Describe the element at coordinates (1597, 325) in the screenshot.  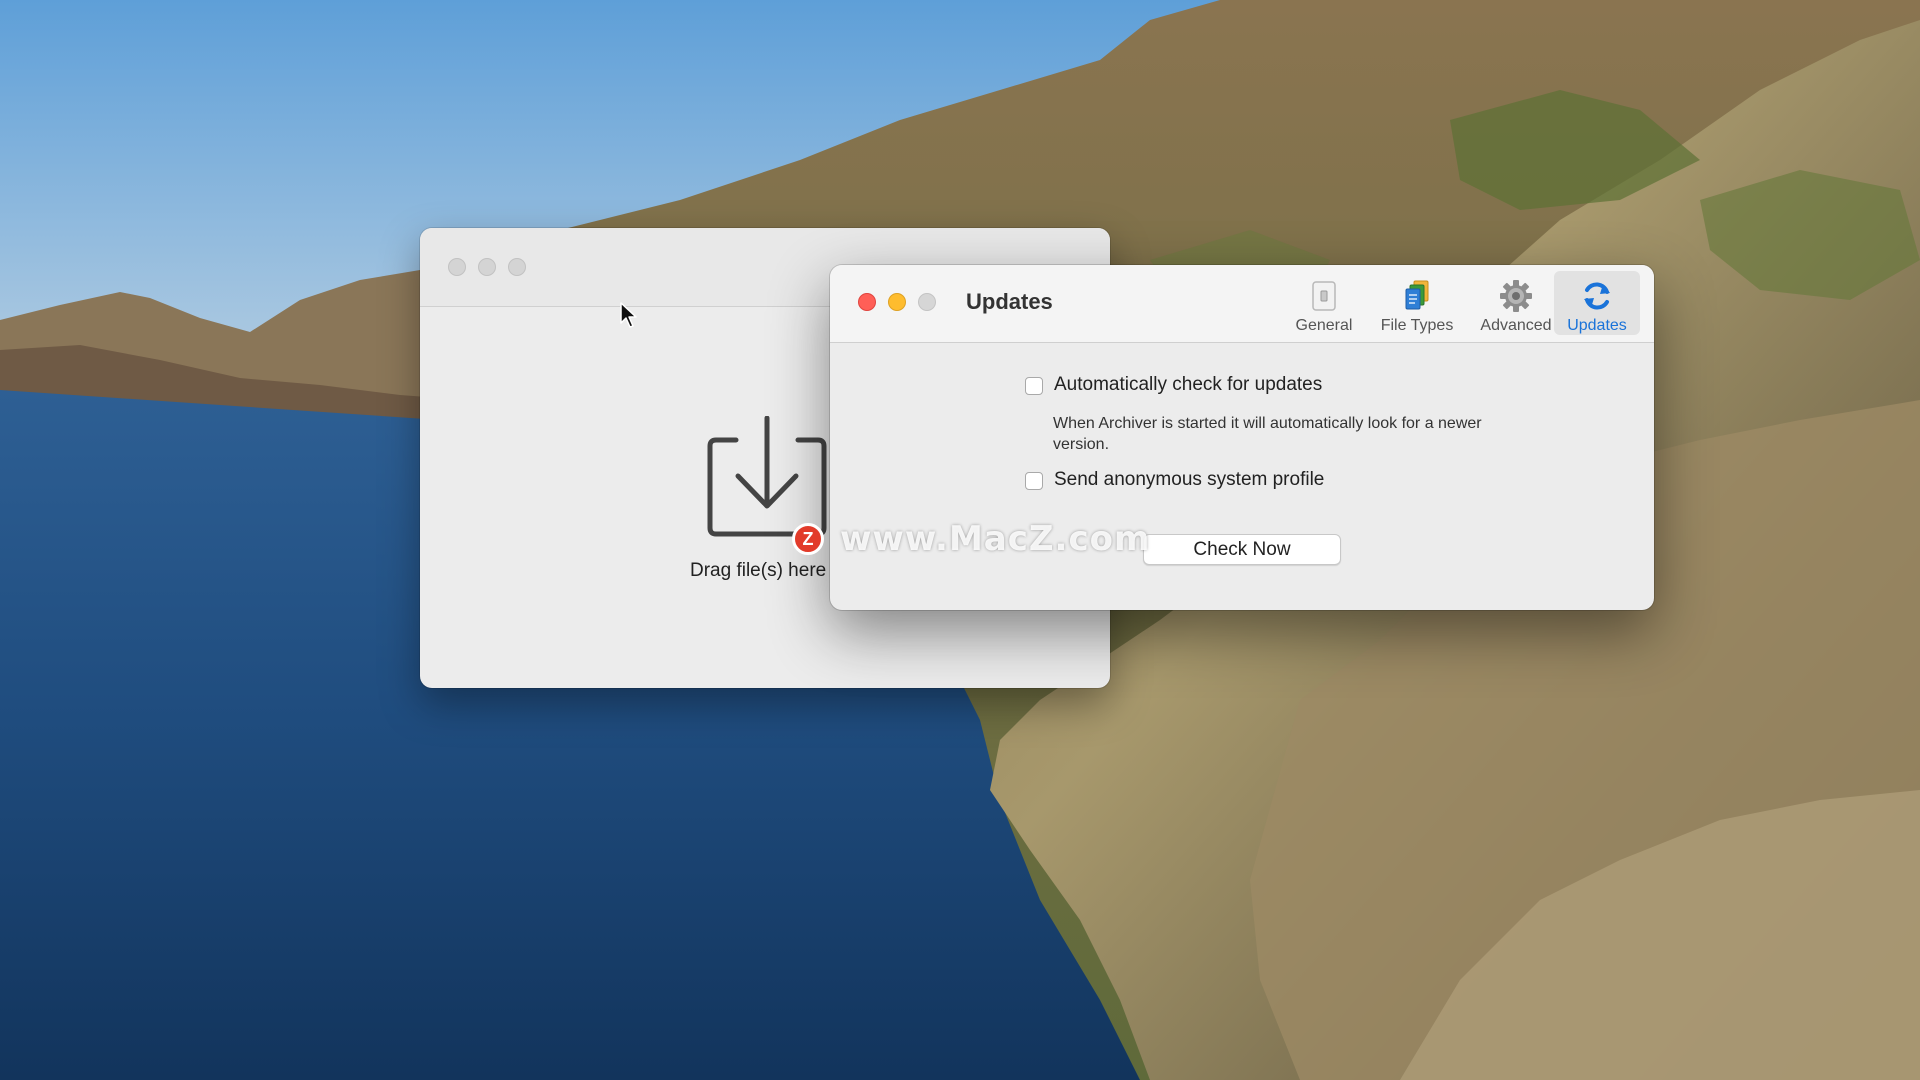
I see `tab-updates-label: Updates` at that location.